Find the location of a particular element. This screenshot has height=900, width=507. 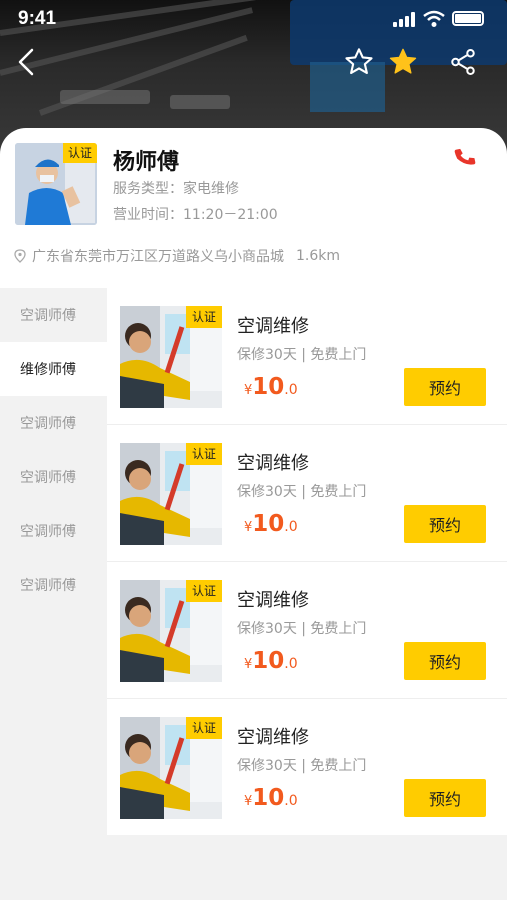

share-icon is located at coordinates (463, 62).